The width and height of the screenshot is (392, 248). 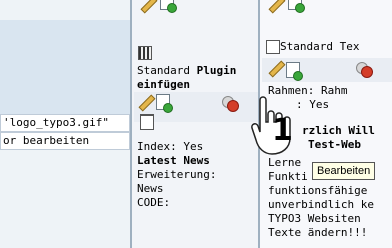 What do you see at coordinates (344, 171) in the screenshot?
I see `tooltip: Bearbeiten` at bounding box center [344, 171].